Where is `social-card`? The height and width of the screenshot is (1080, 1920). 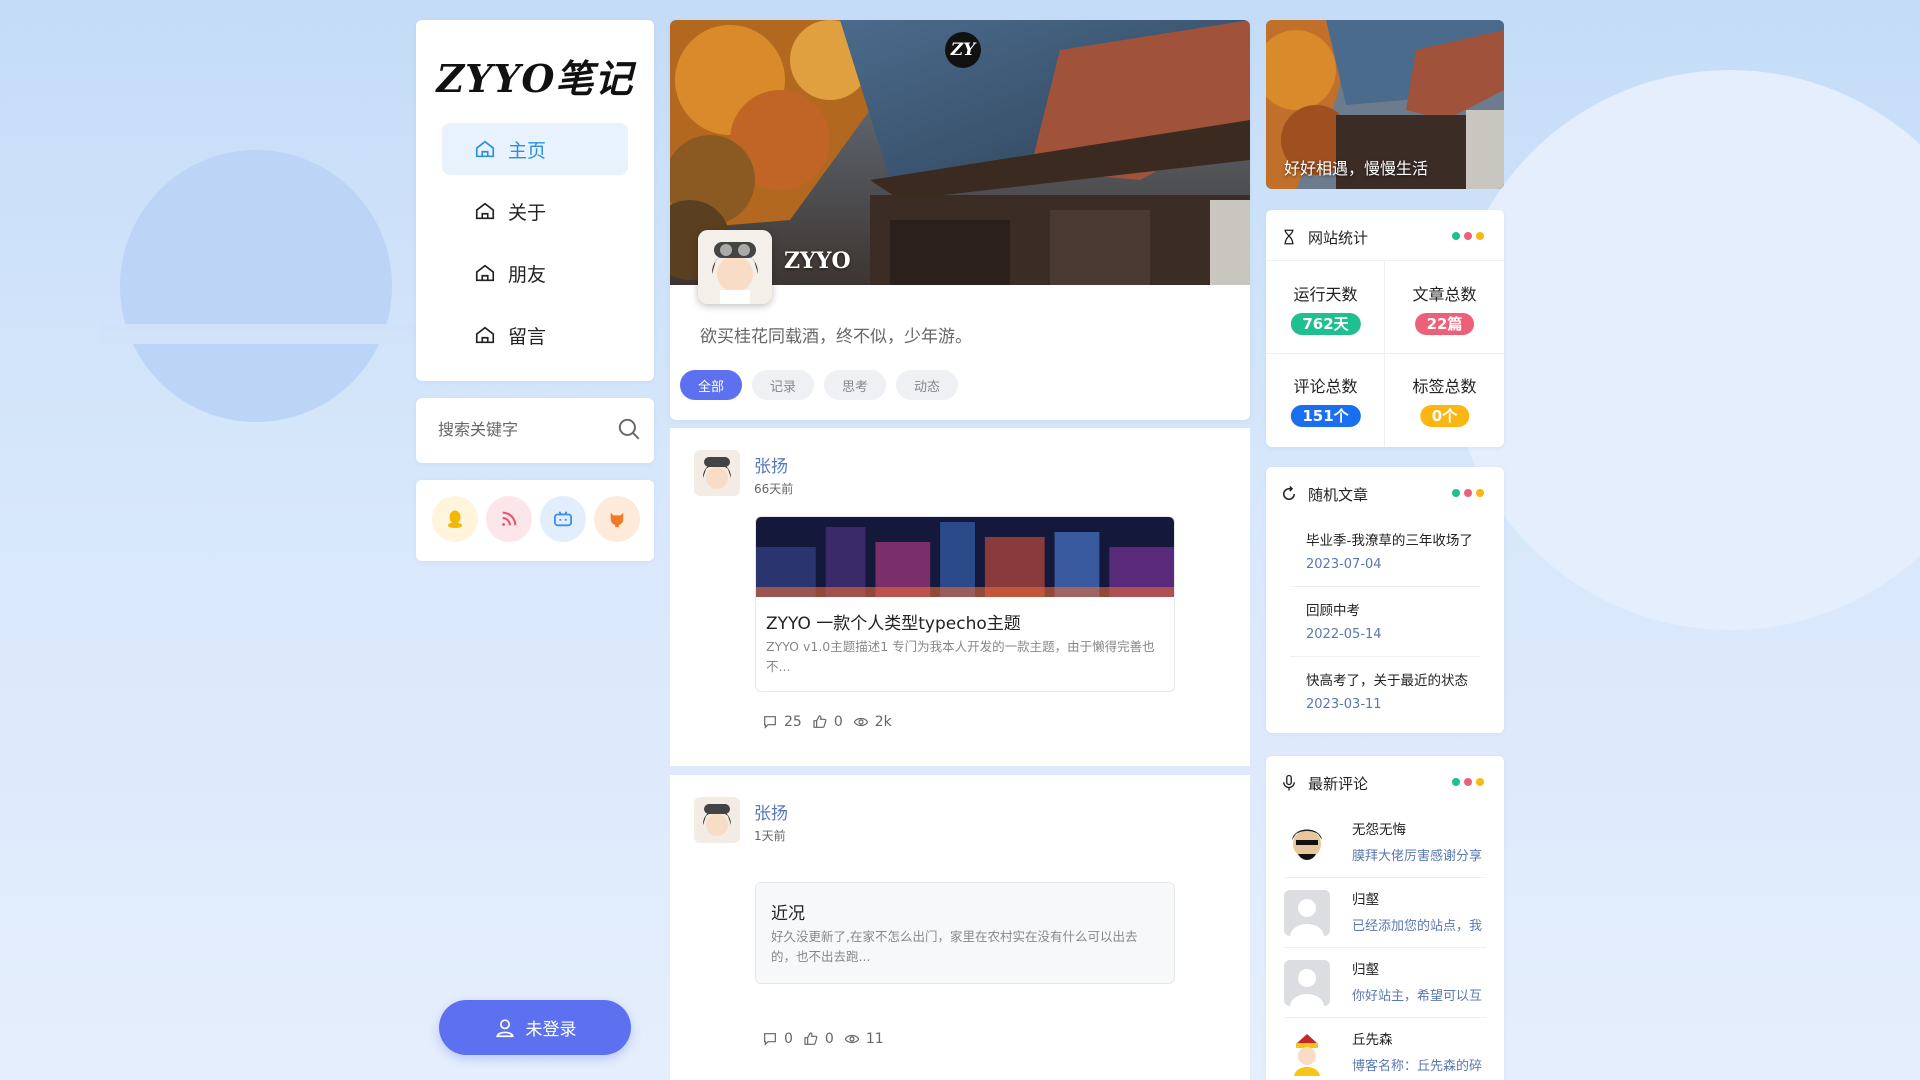
social-card is located at coordinates (535, 520).